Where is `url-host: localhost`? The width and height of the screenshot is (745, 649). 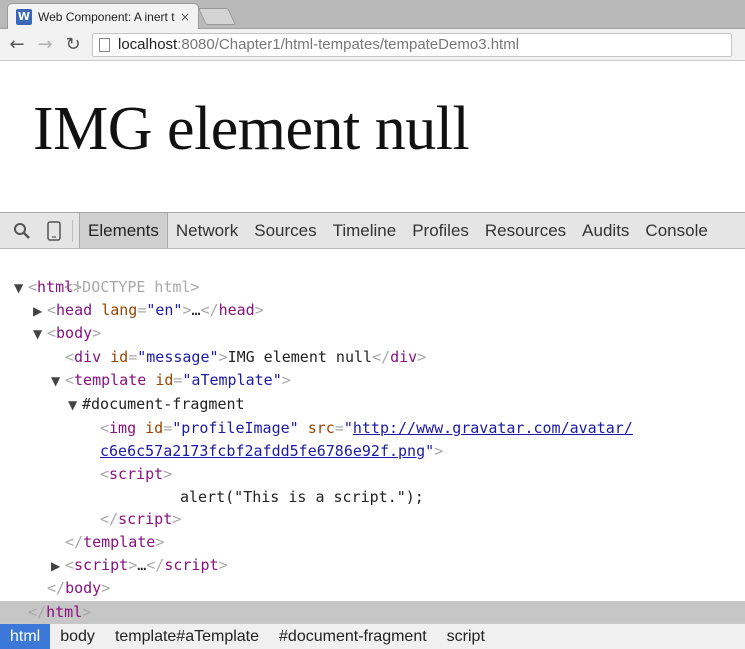
url-host: localhost is located at coordinates (148, 44).